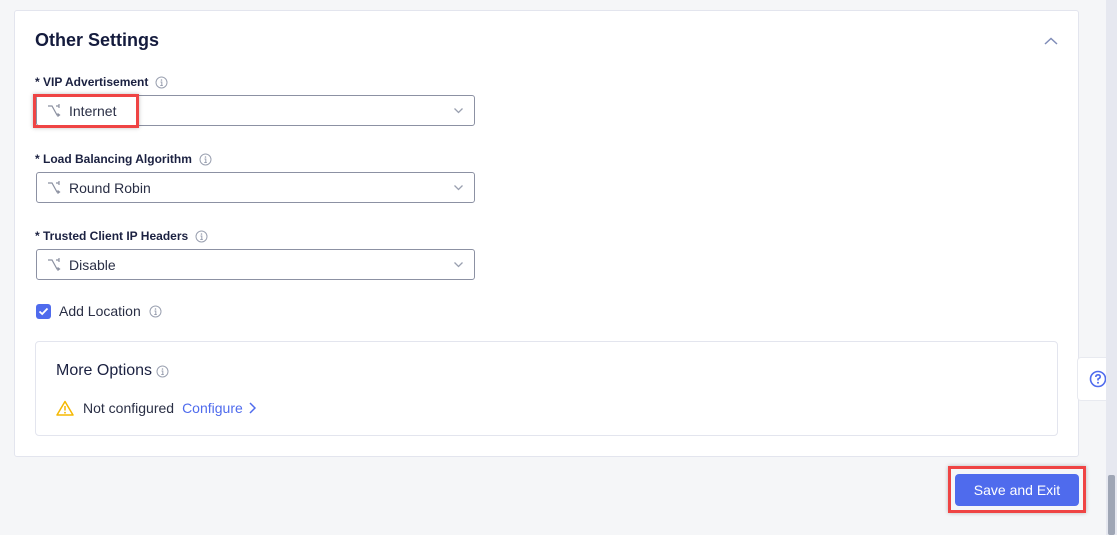  I want to click on collapse-button, so click(1051, 41).